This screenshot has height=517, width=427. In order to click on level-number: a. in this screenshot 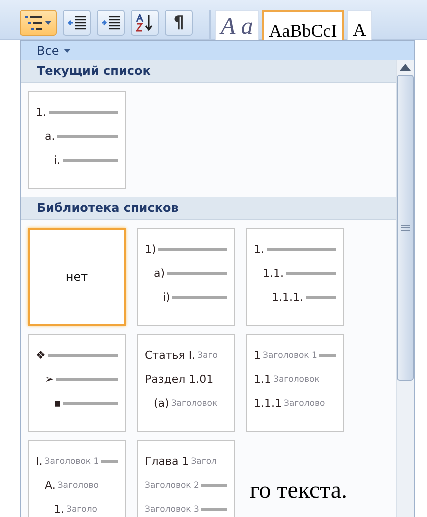, I will do `click(50, 136)`.